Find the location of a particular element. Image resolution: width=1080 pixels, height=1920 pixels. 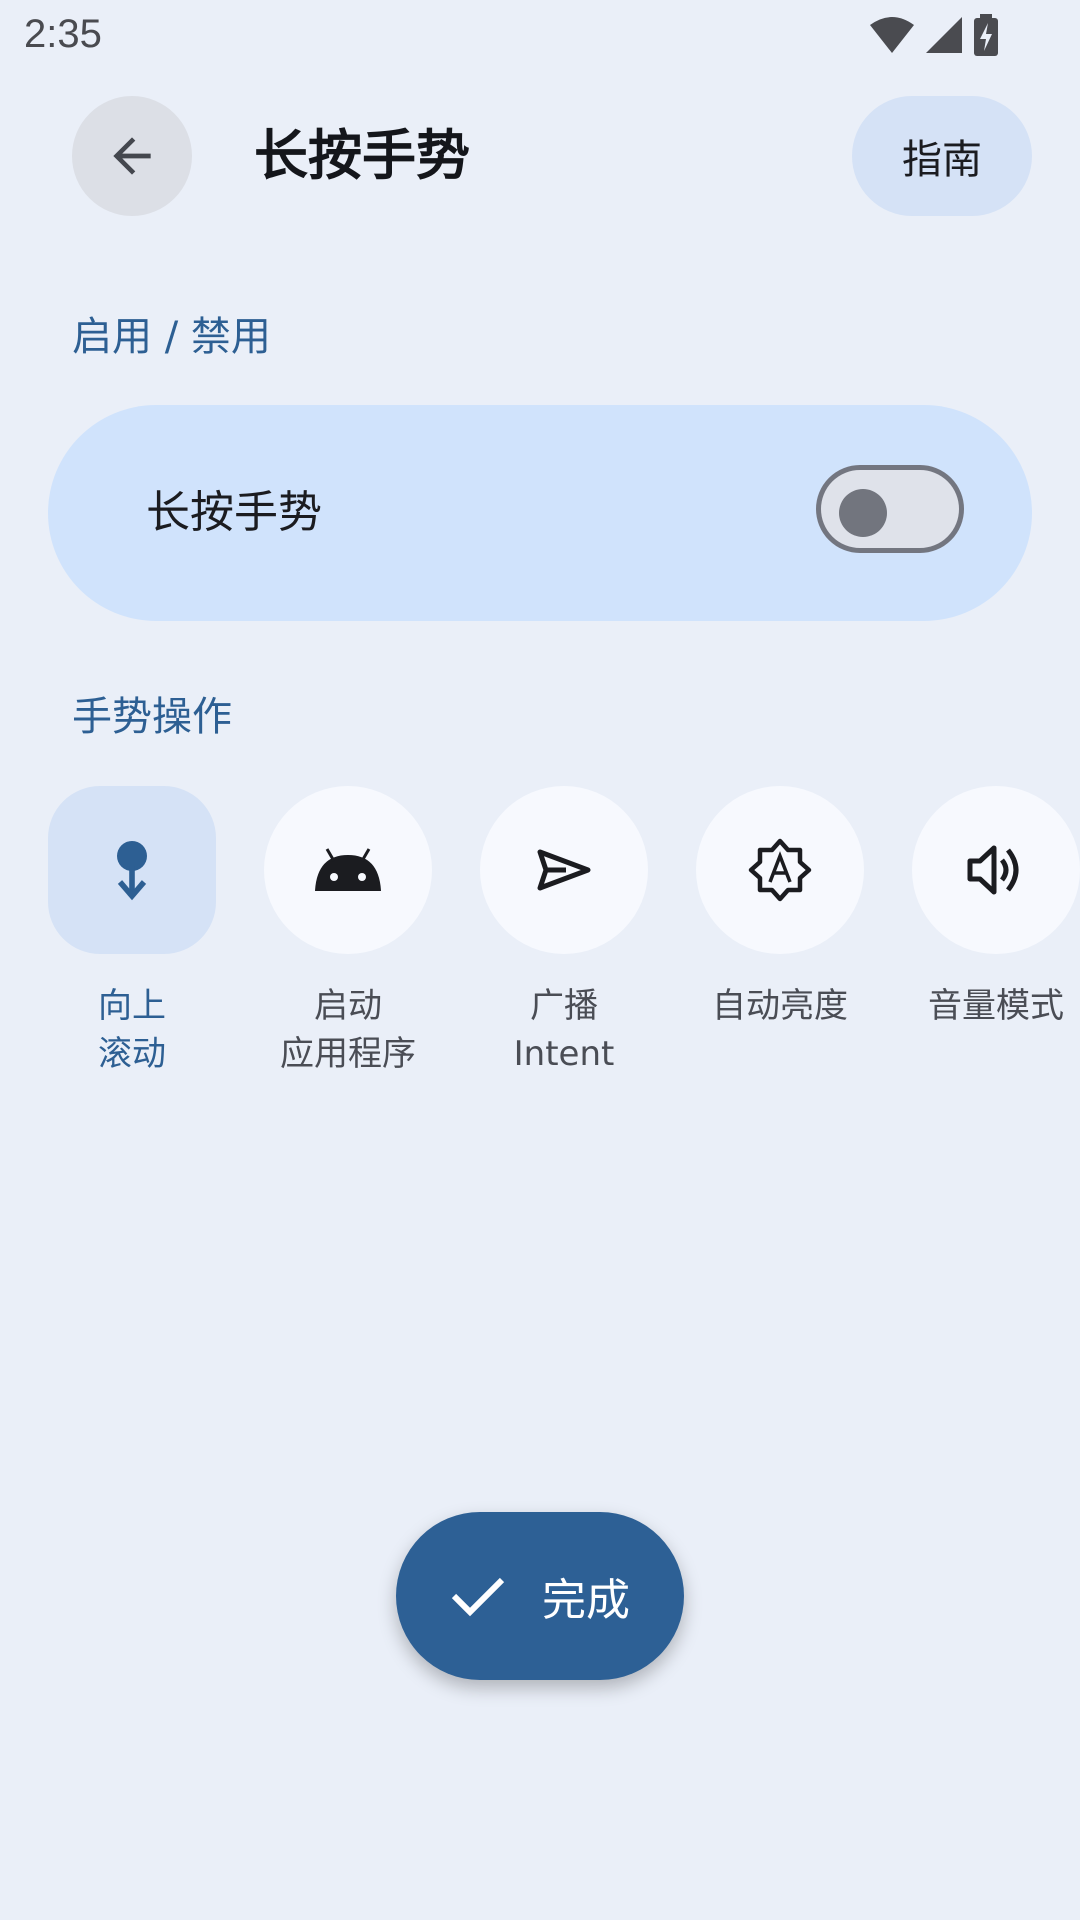

action-label: 自动亮度 is located at coordinates (780, 1006).